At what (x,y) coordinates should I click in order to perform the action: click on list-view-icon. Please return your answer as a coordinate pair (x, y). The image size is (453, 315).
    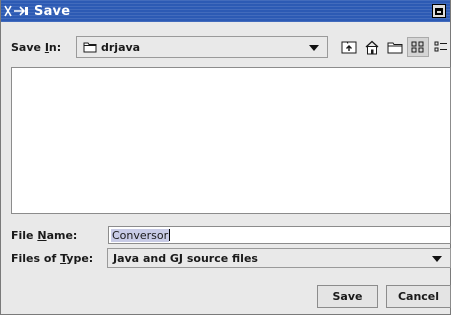
    Looking at the image, I should click on (417, 47).